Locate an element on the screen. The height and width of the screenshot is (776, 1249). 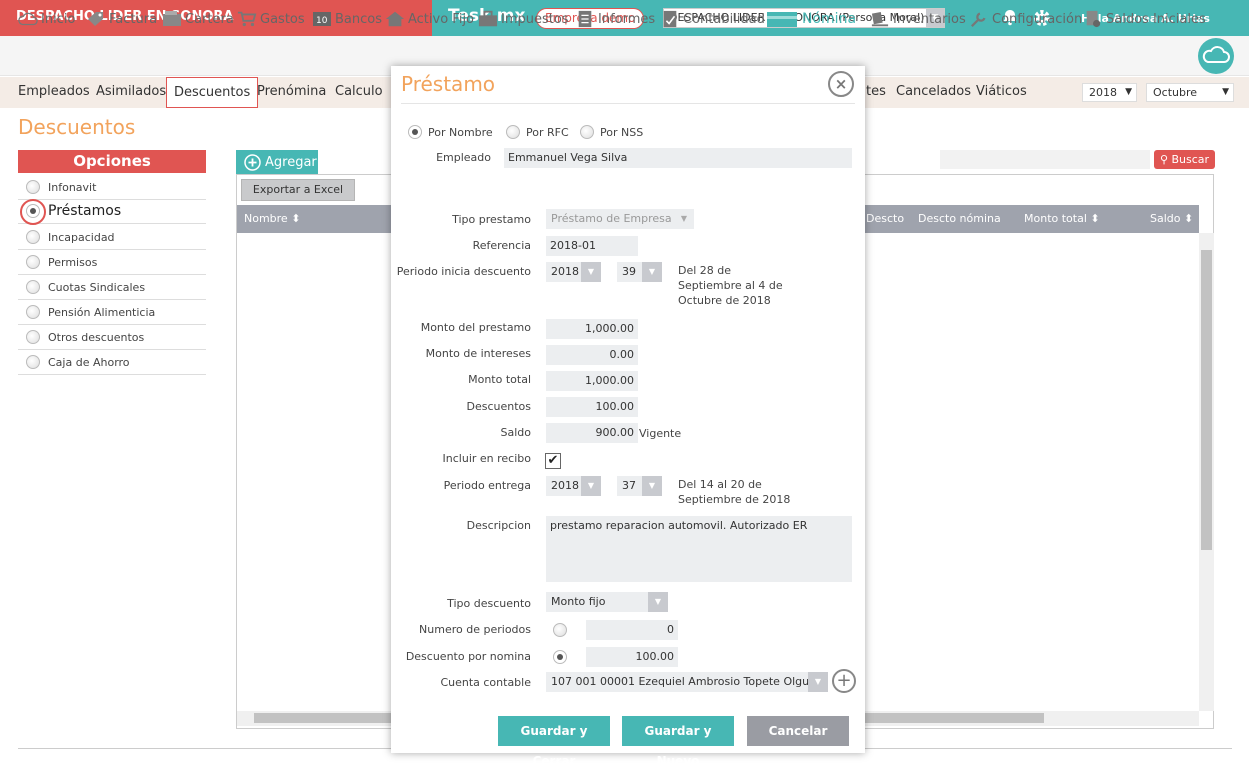
module-nomina: Nómina is located at coordinates (810, 19).